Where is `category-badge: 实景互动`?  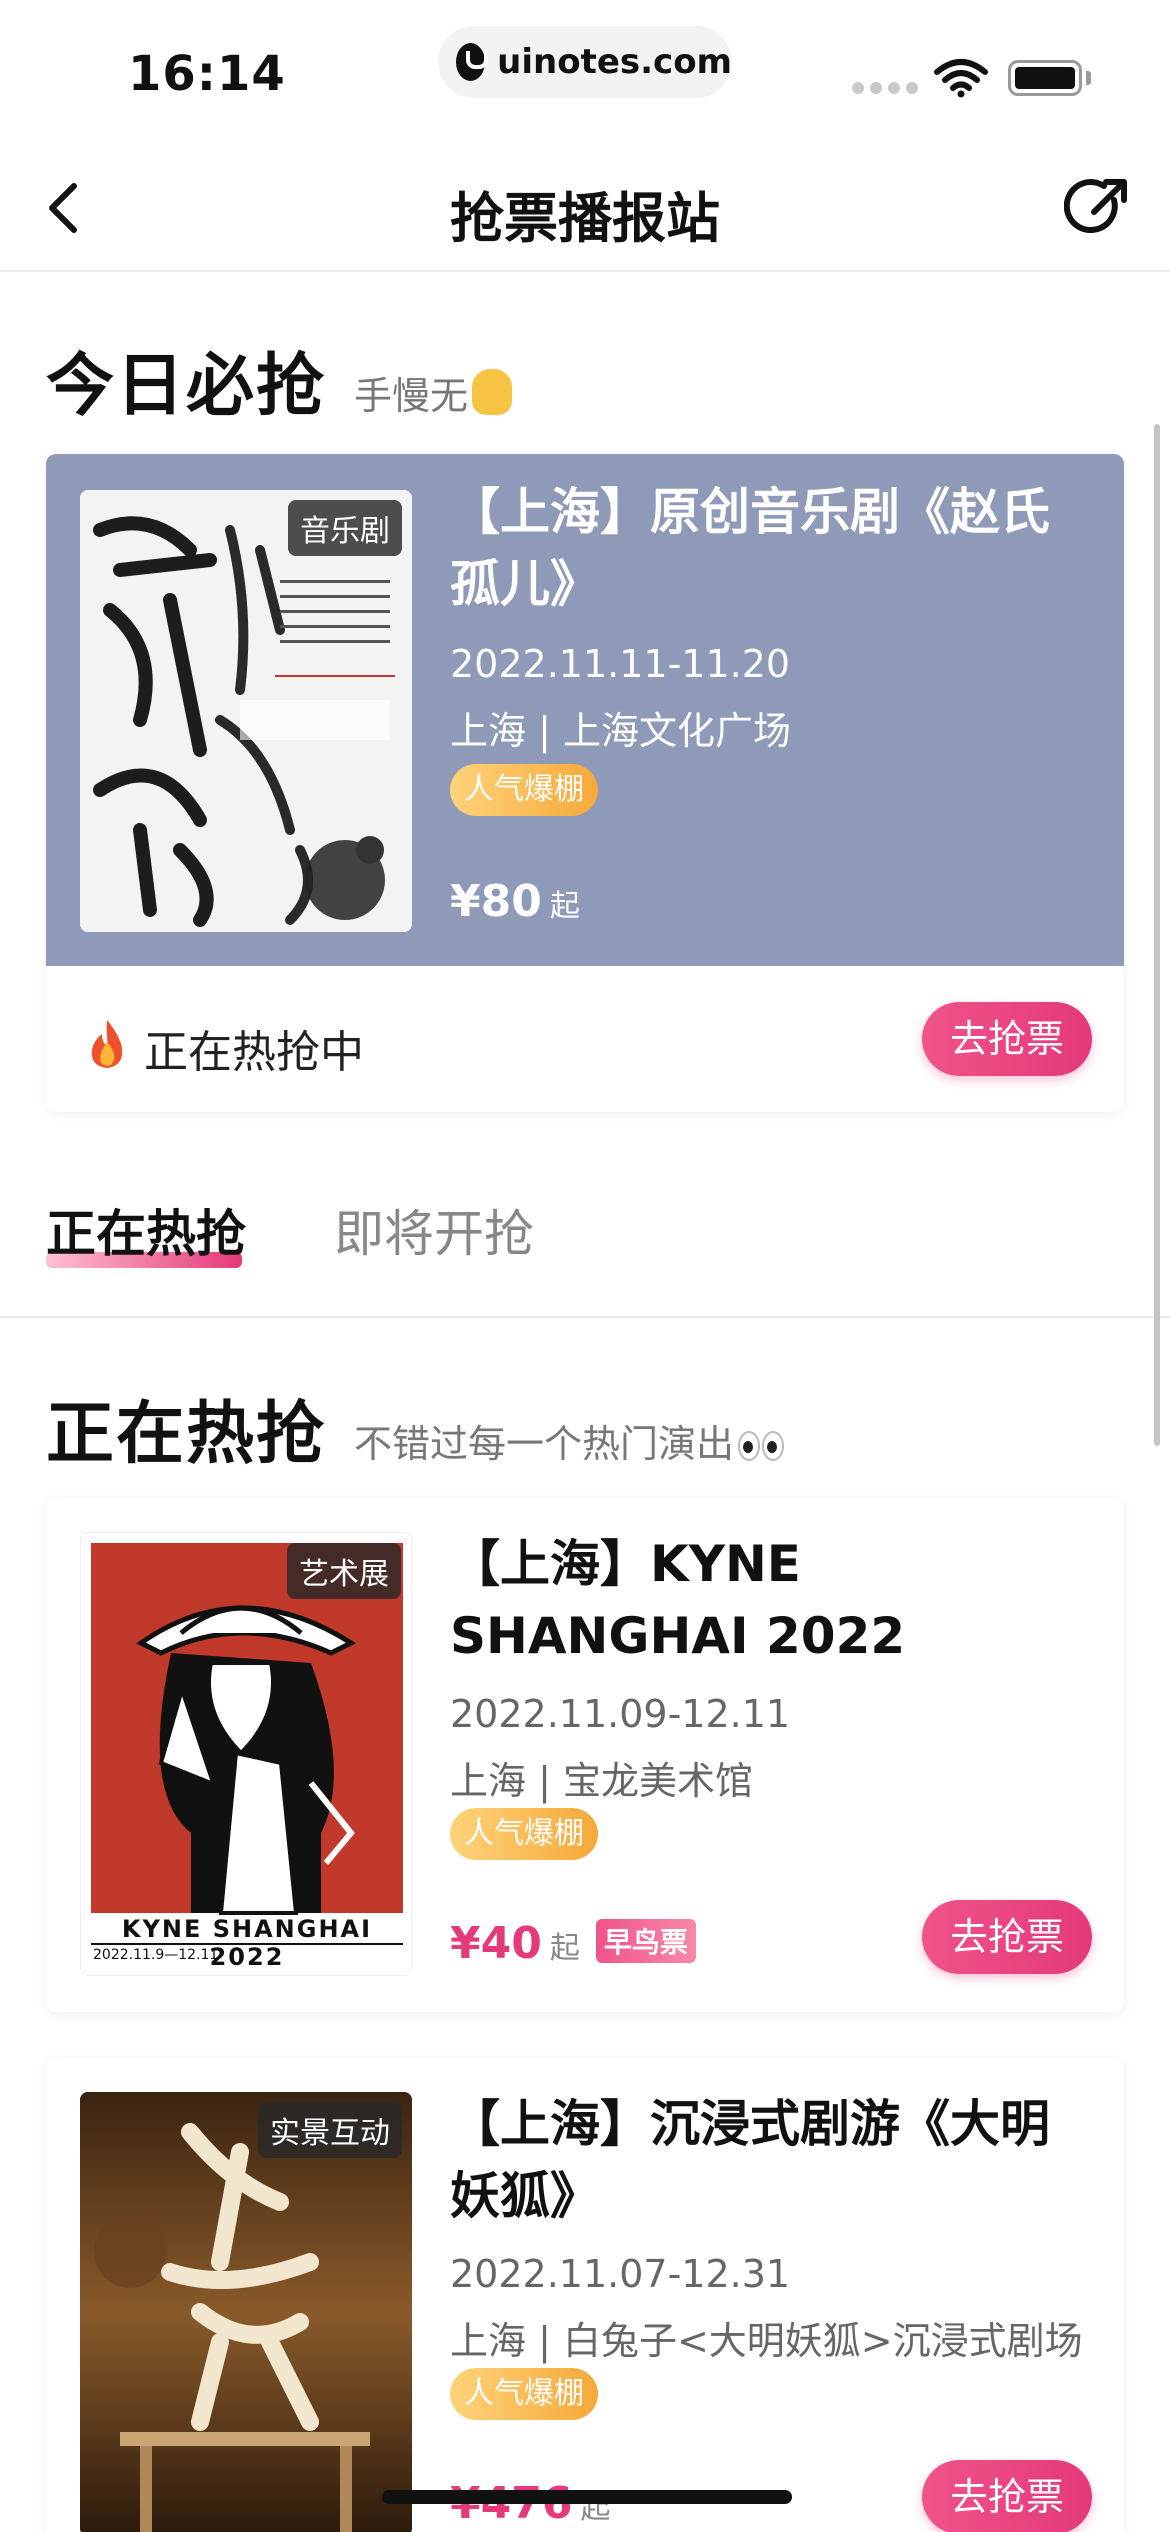 category-badge: 实景互动 is located at coordinates (330, 2130).